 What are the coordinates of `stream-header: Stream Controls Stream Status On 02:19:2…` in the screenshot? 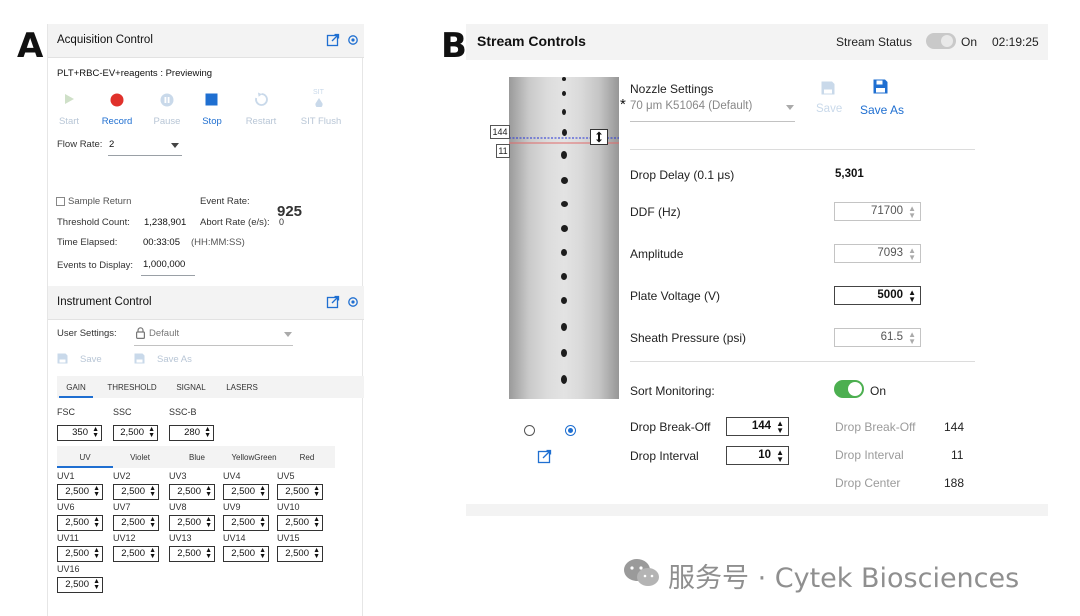 It's located at (757, 42).